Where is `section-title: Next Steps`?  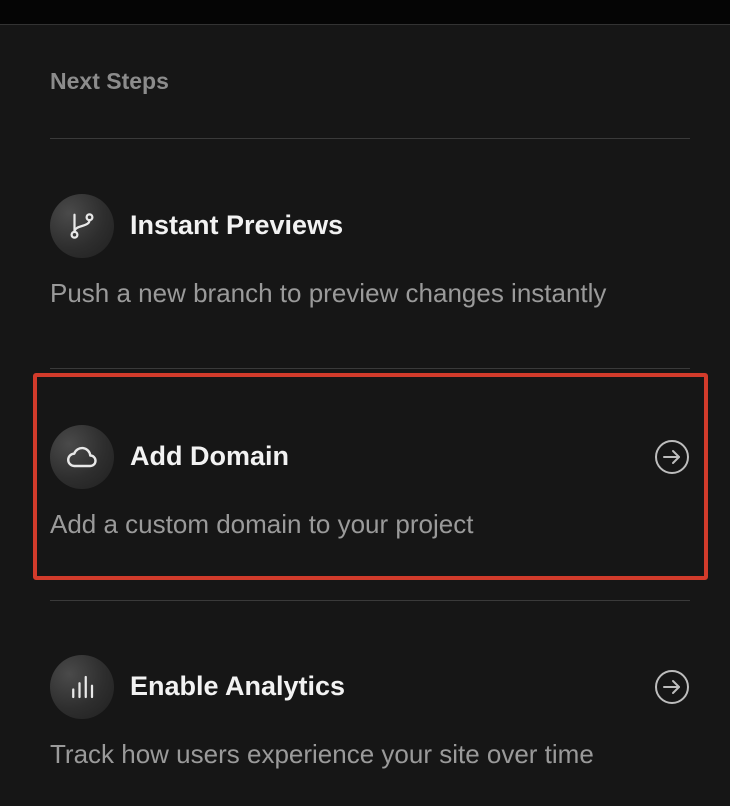
section-title: Next Steps is located at coordinates (109, 81).